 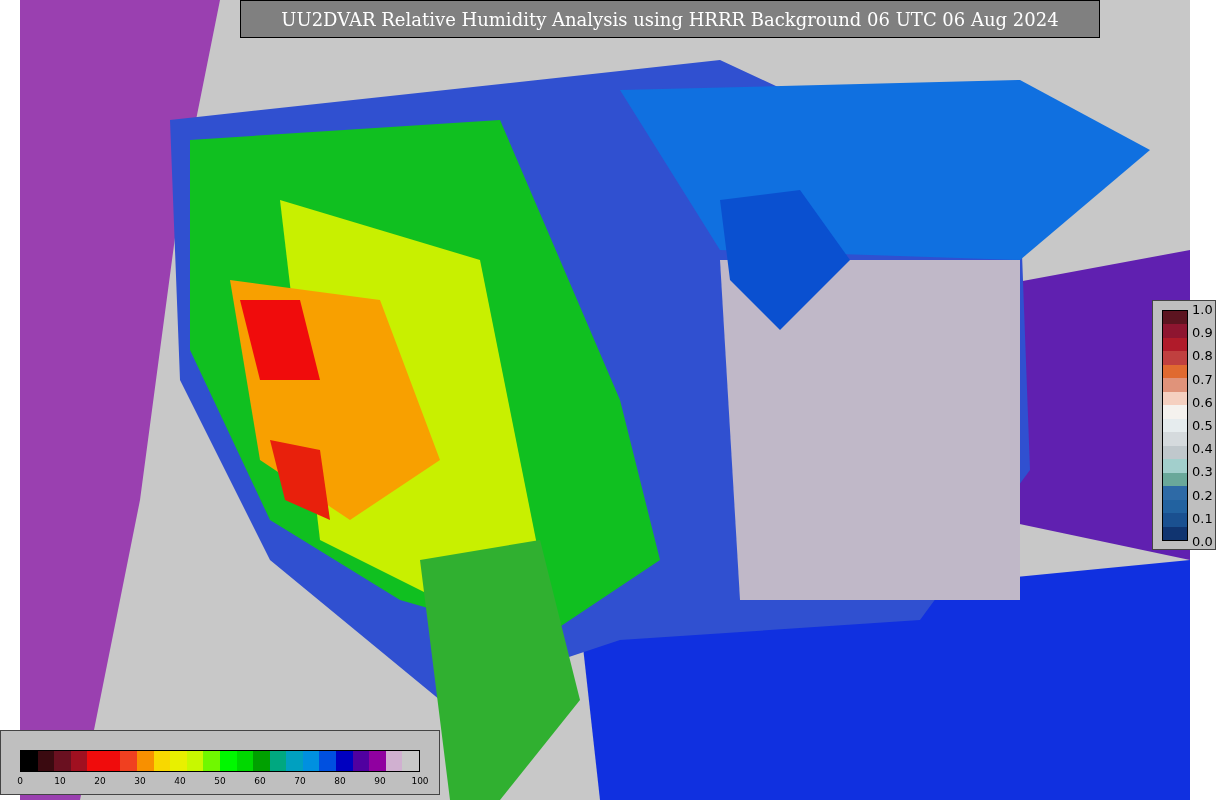 What do you see at coordinates (1202, 425) in the screenshot?
I see `tick-label: 0.5` at bounding box center [1202, 425].